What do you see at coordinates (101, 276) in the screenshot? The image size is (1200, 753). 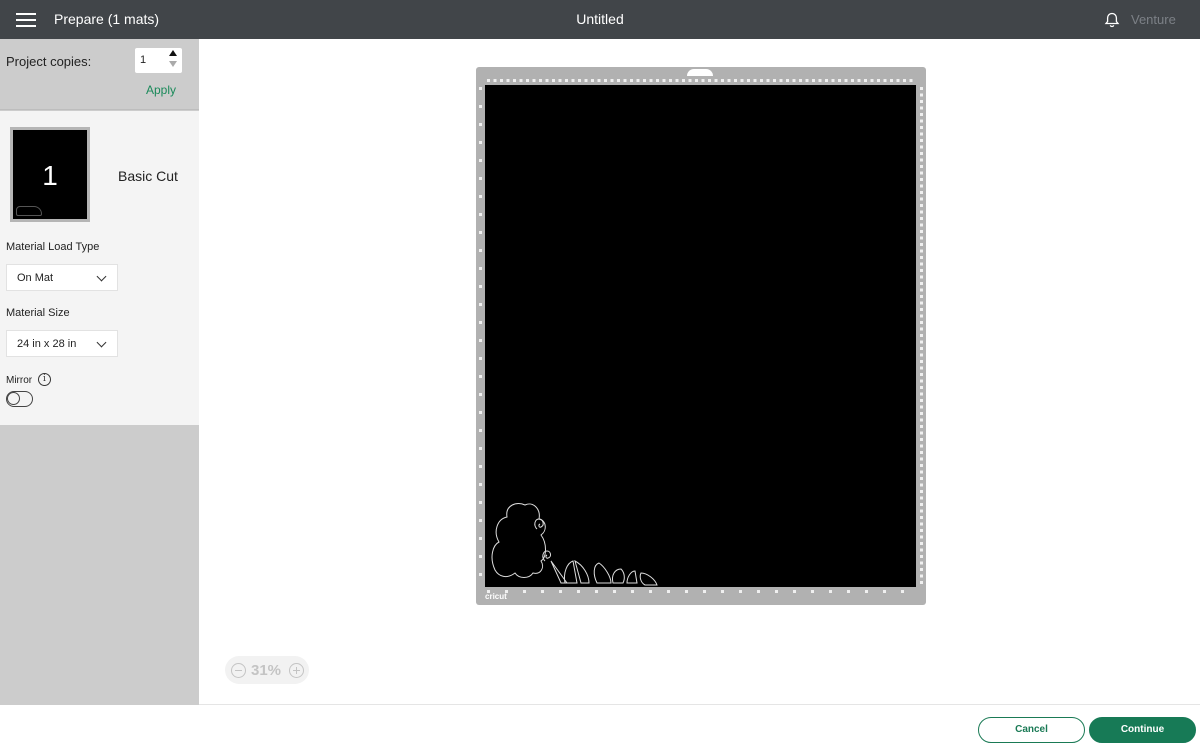 I see `chevron-down-icon` at bounding box center [101, 276].